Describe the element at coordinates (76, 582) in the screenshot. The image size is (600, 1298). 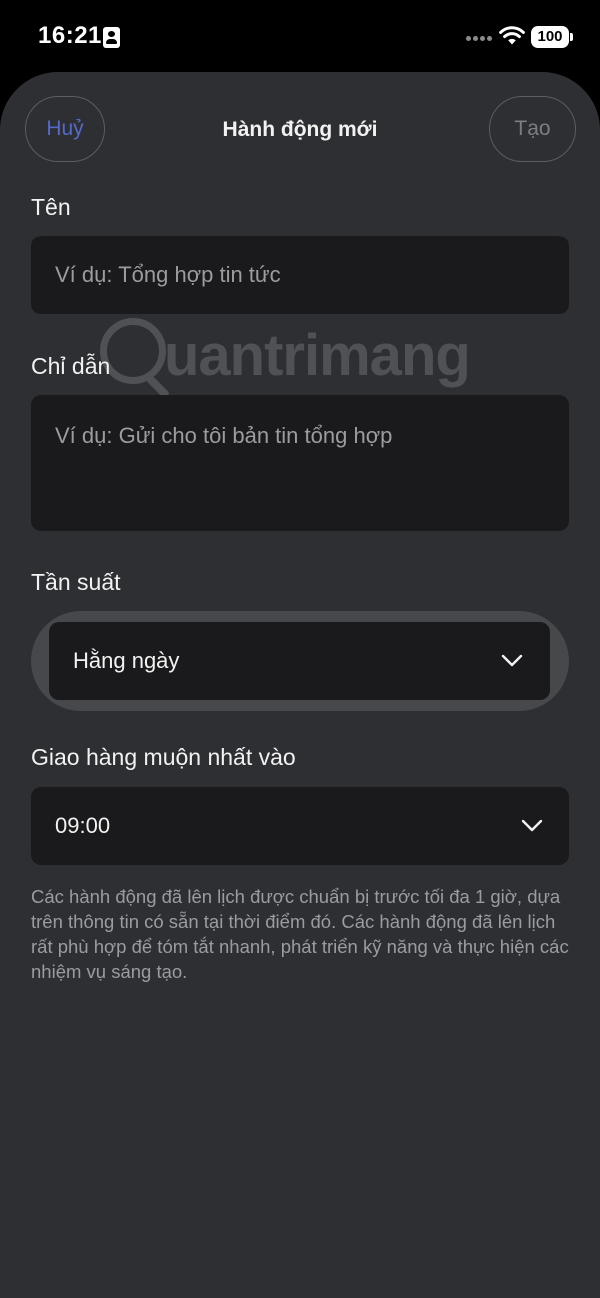
I see `frequency-label: Tần suất` at that location.